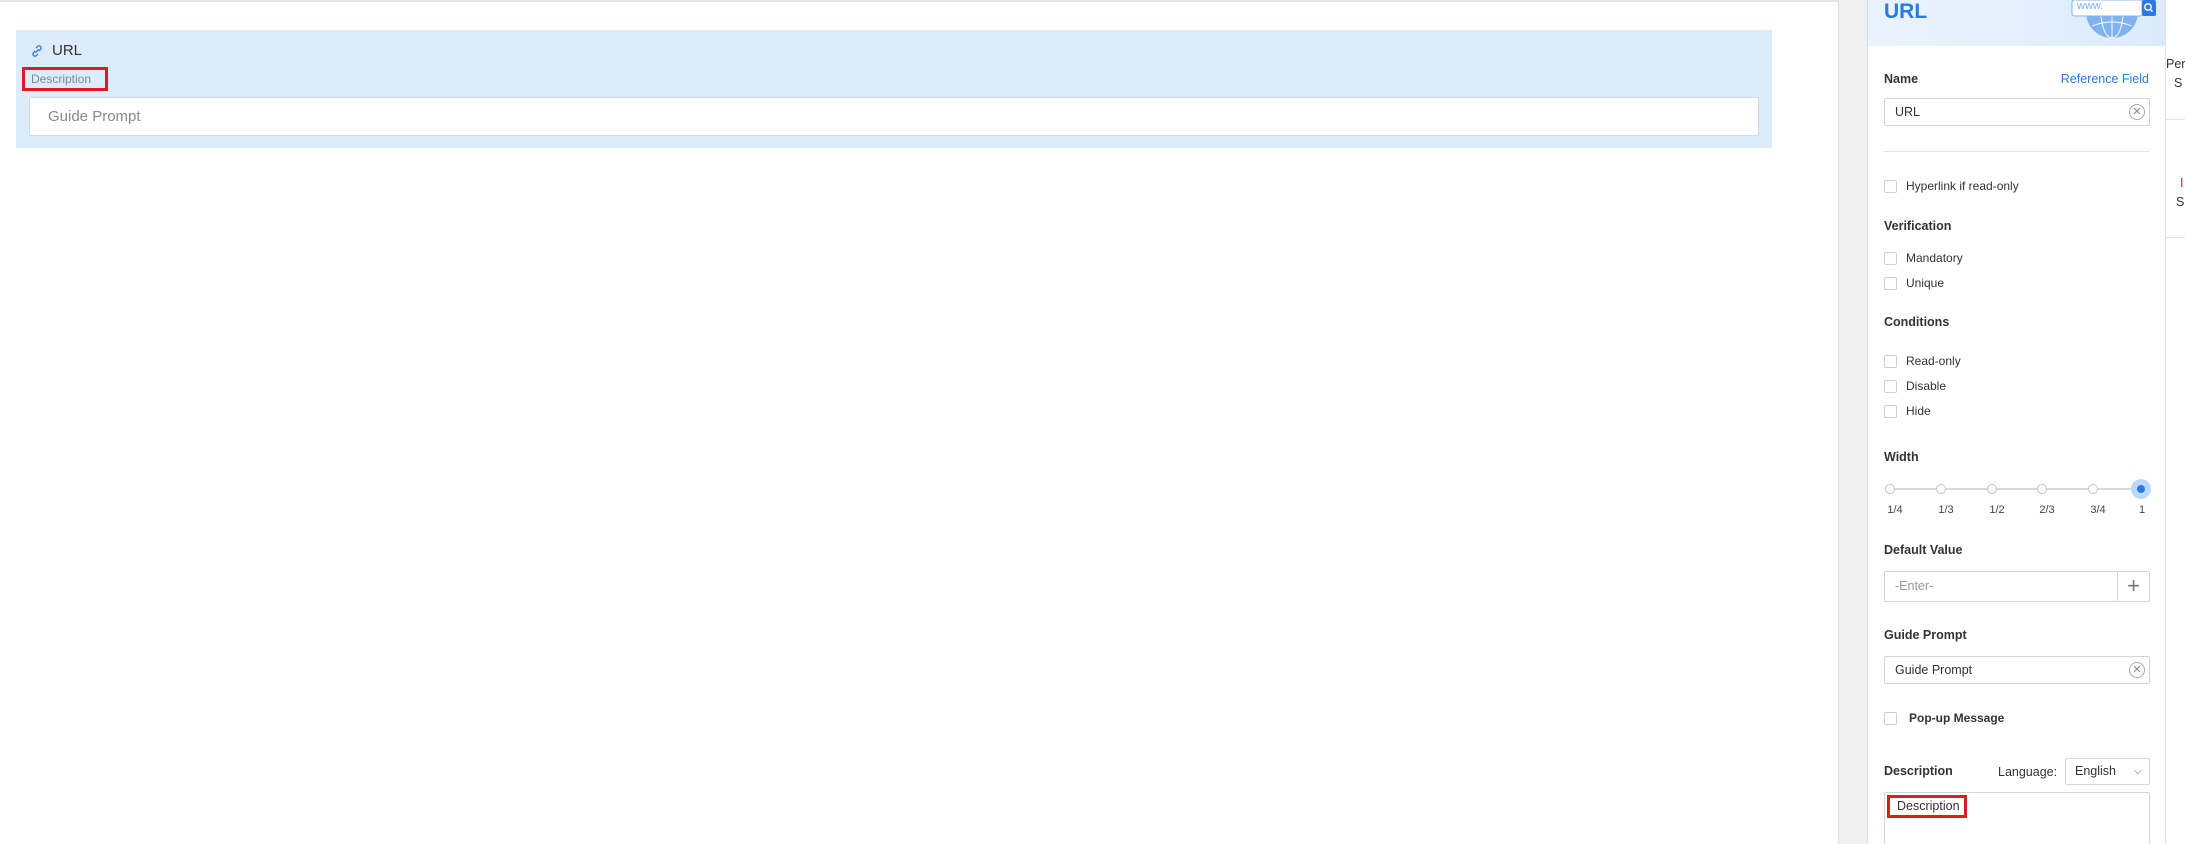  What do you see at coordinates (2017, 112) in the screenshot?
I see `name-input: URL` at bounding box center [2017, 112].